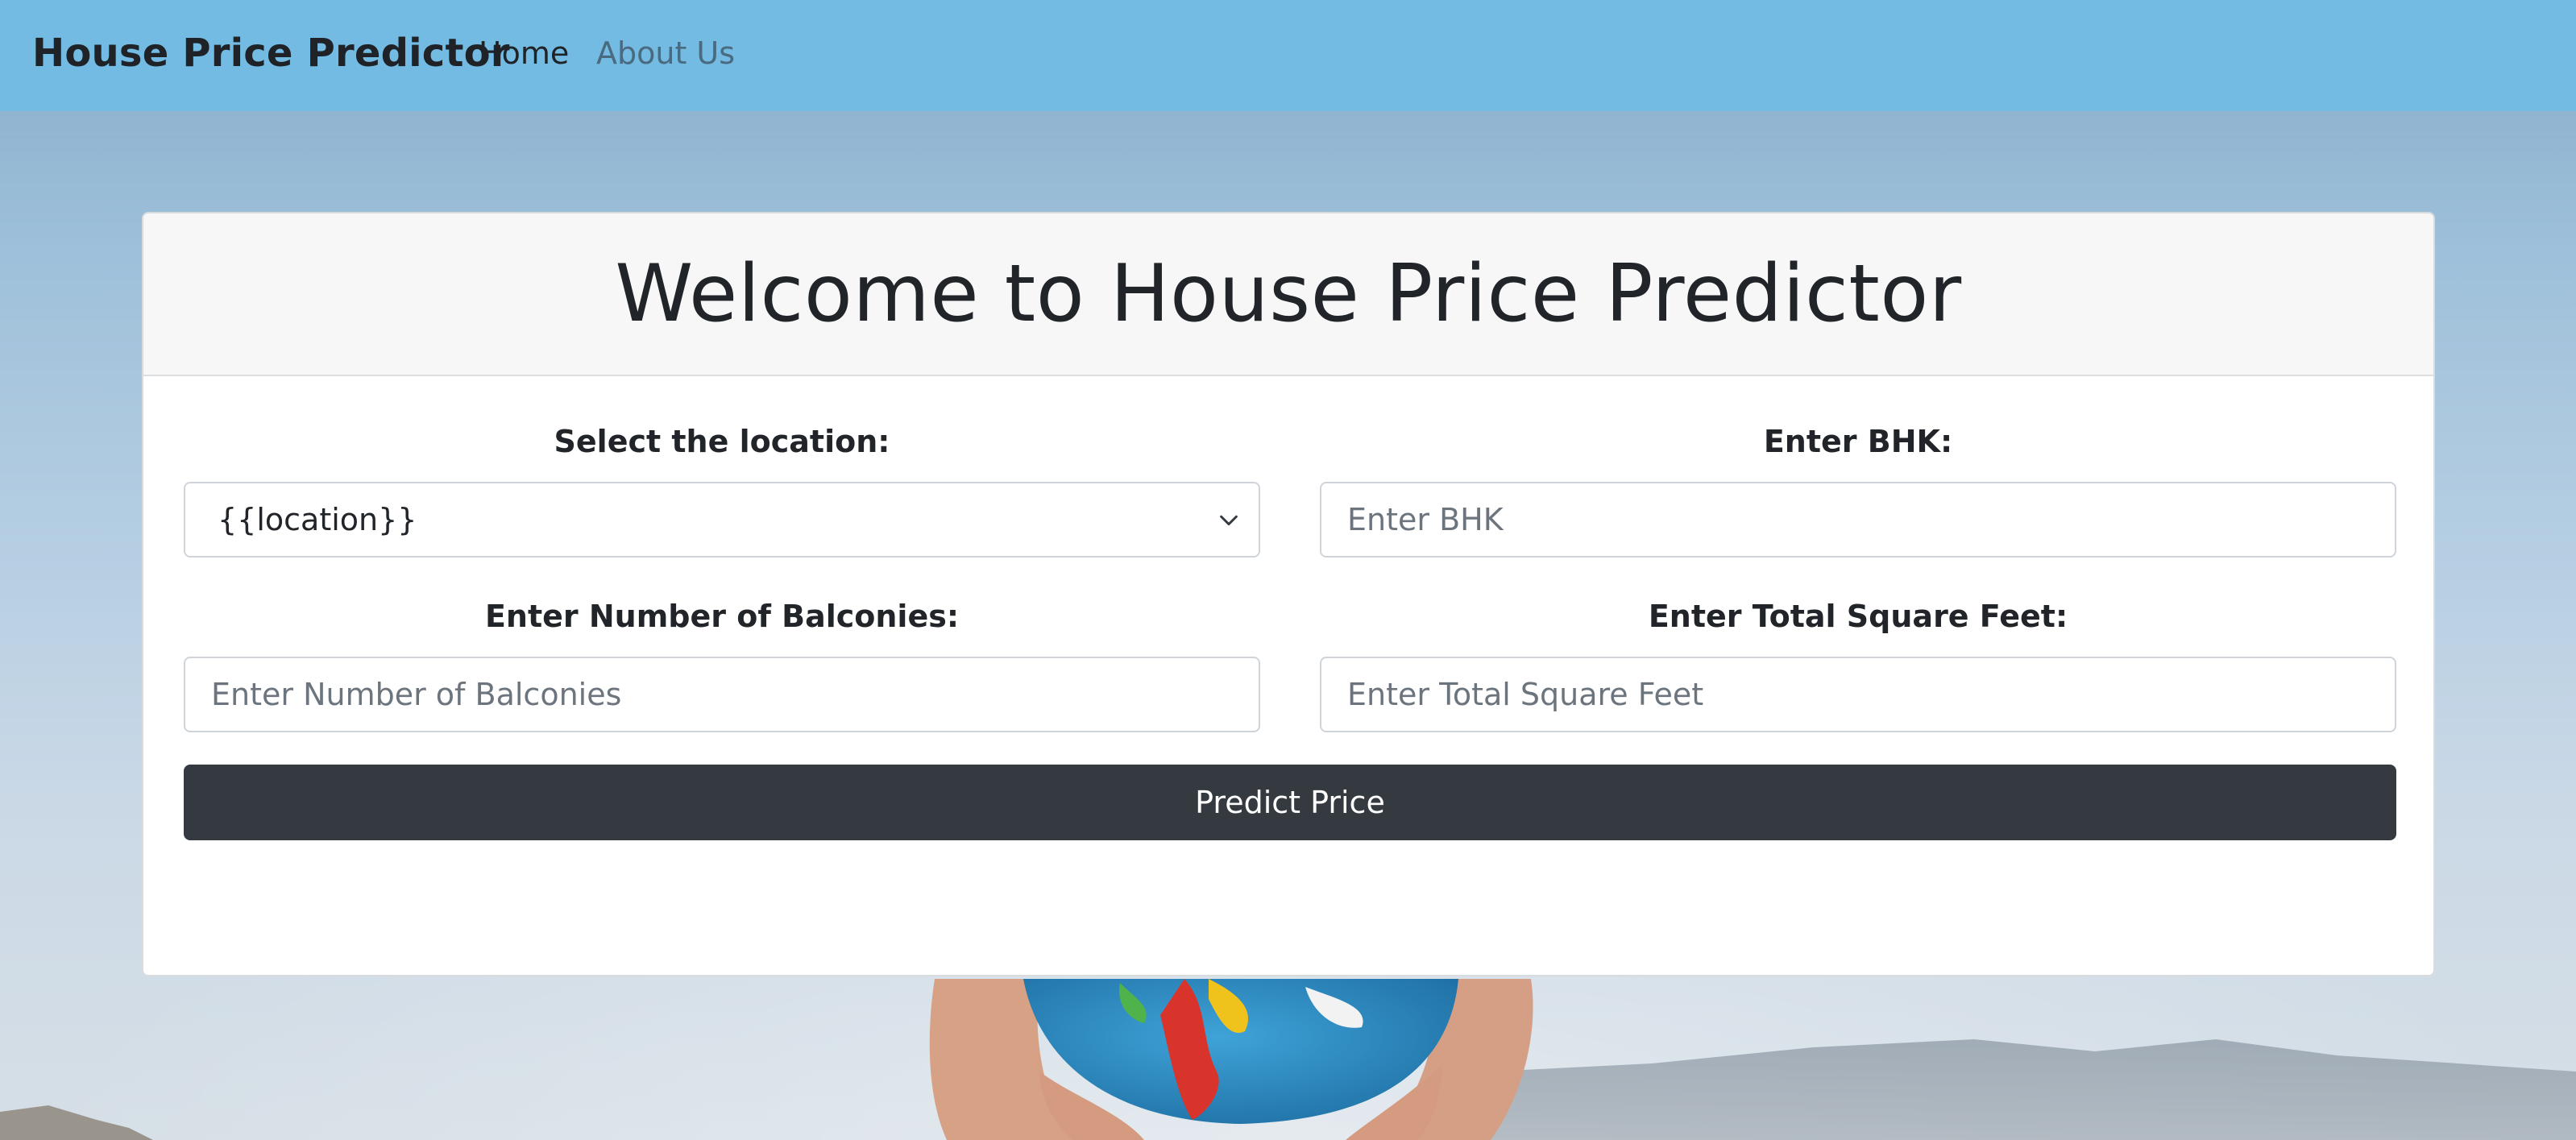 The width and height of the screenshot is (2576, 1140). Describe the element at coordinates (722, 441) in the screenshot. I see `location-label: Select the location:` at that location.